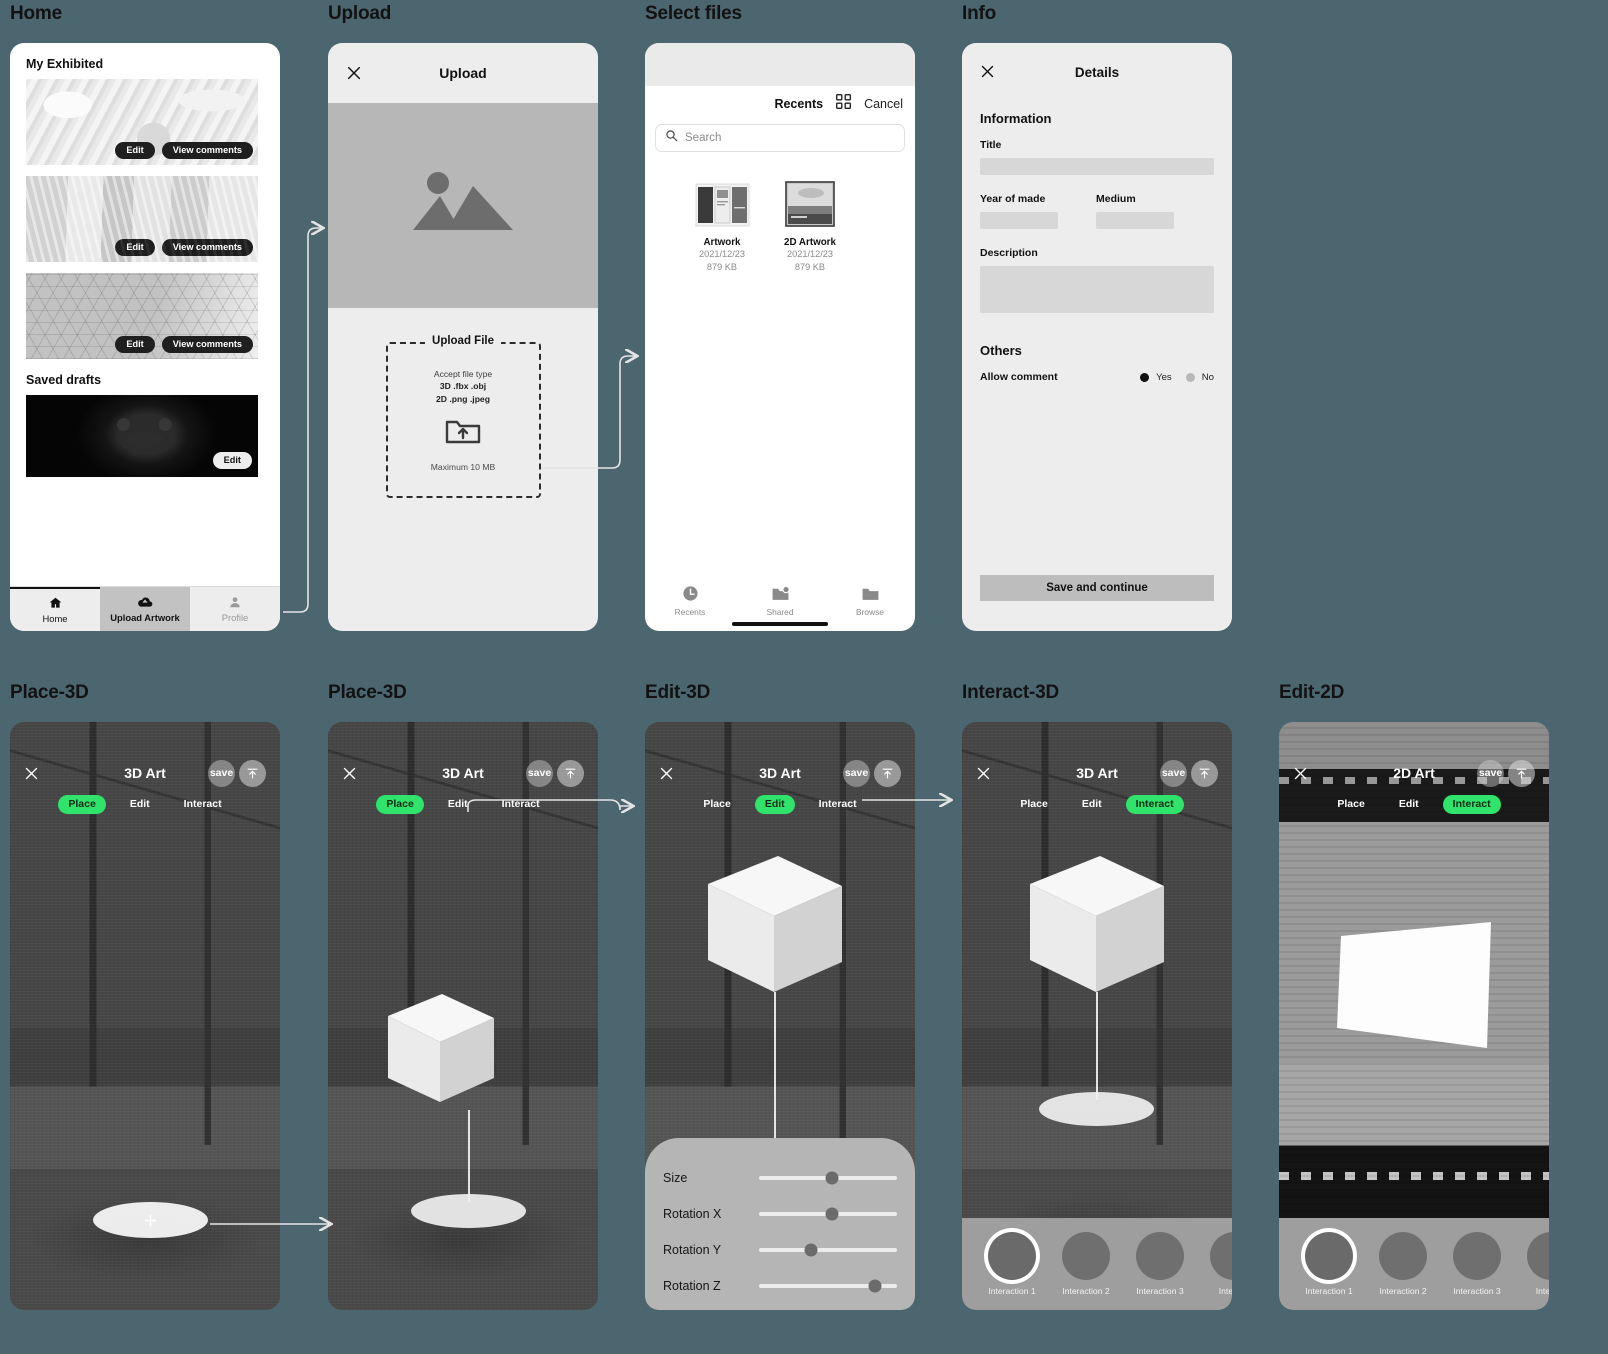  Describe the element at coordinates (1135, 220) in the screenshot. I see `medium-field` at that location.